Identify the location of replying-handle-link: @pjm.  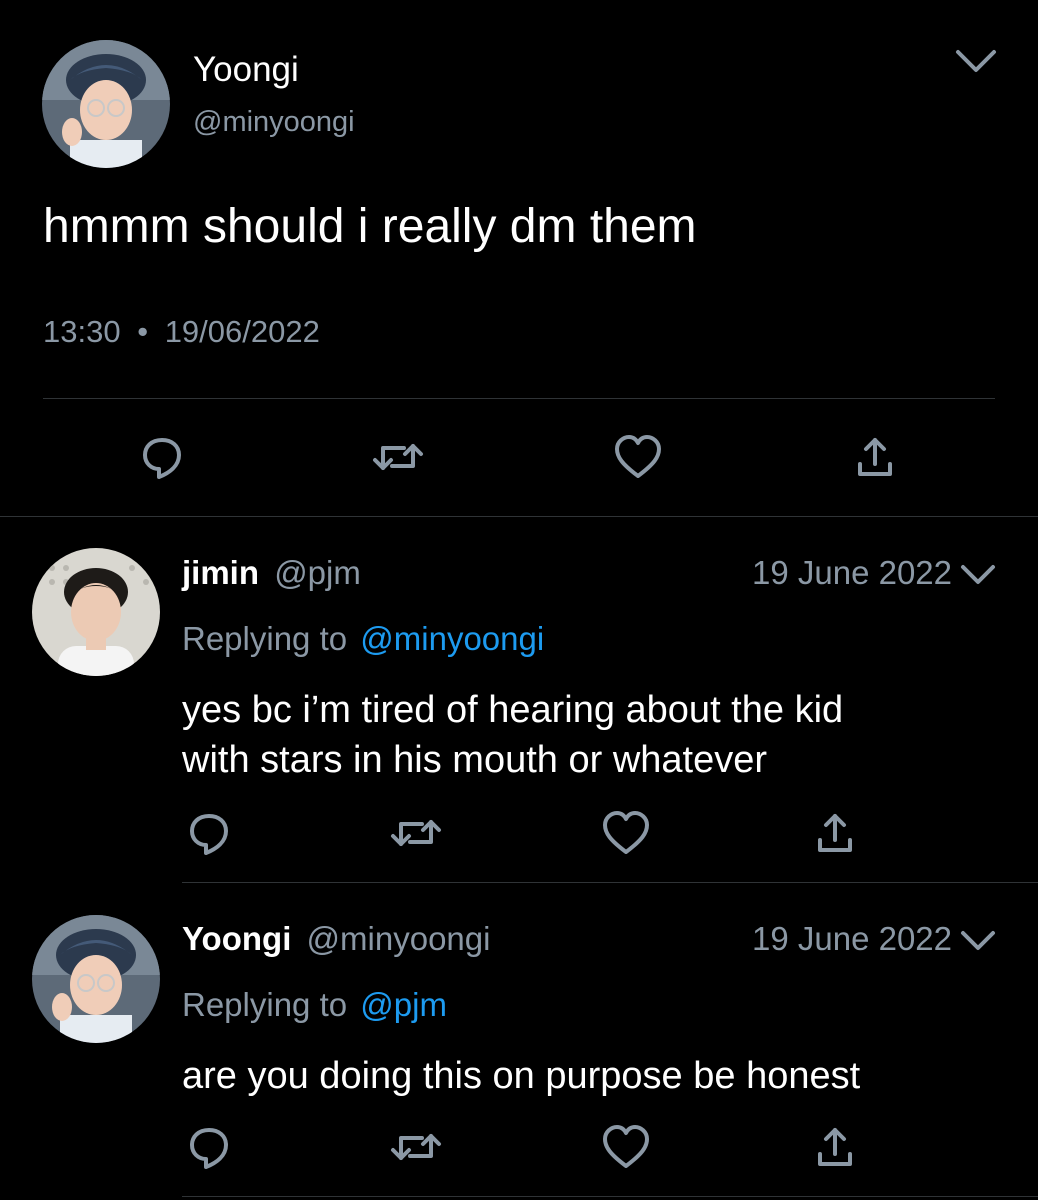
(403, 1004).